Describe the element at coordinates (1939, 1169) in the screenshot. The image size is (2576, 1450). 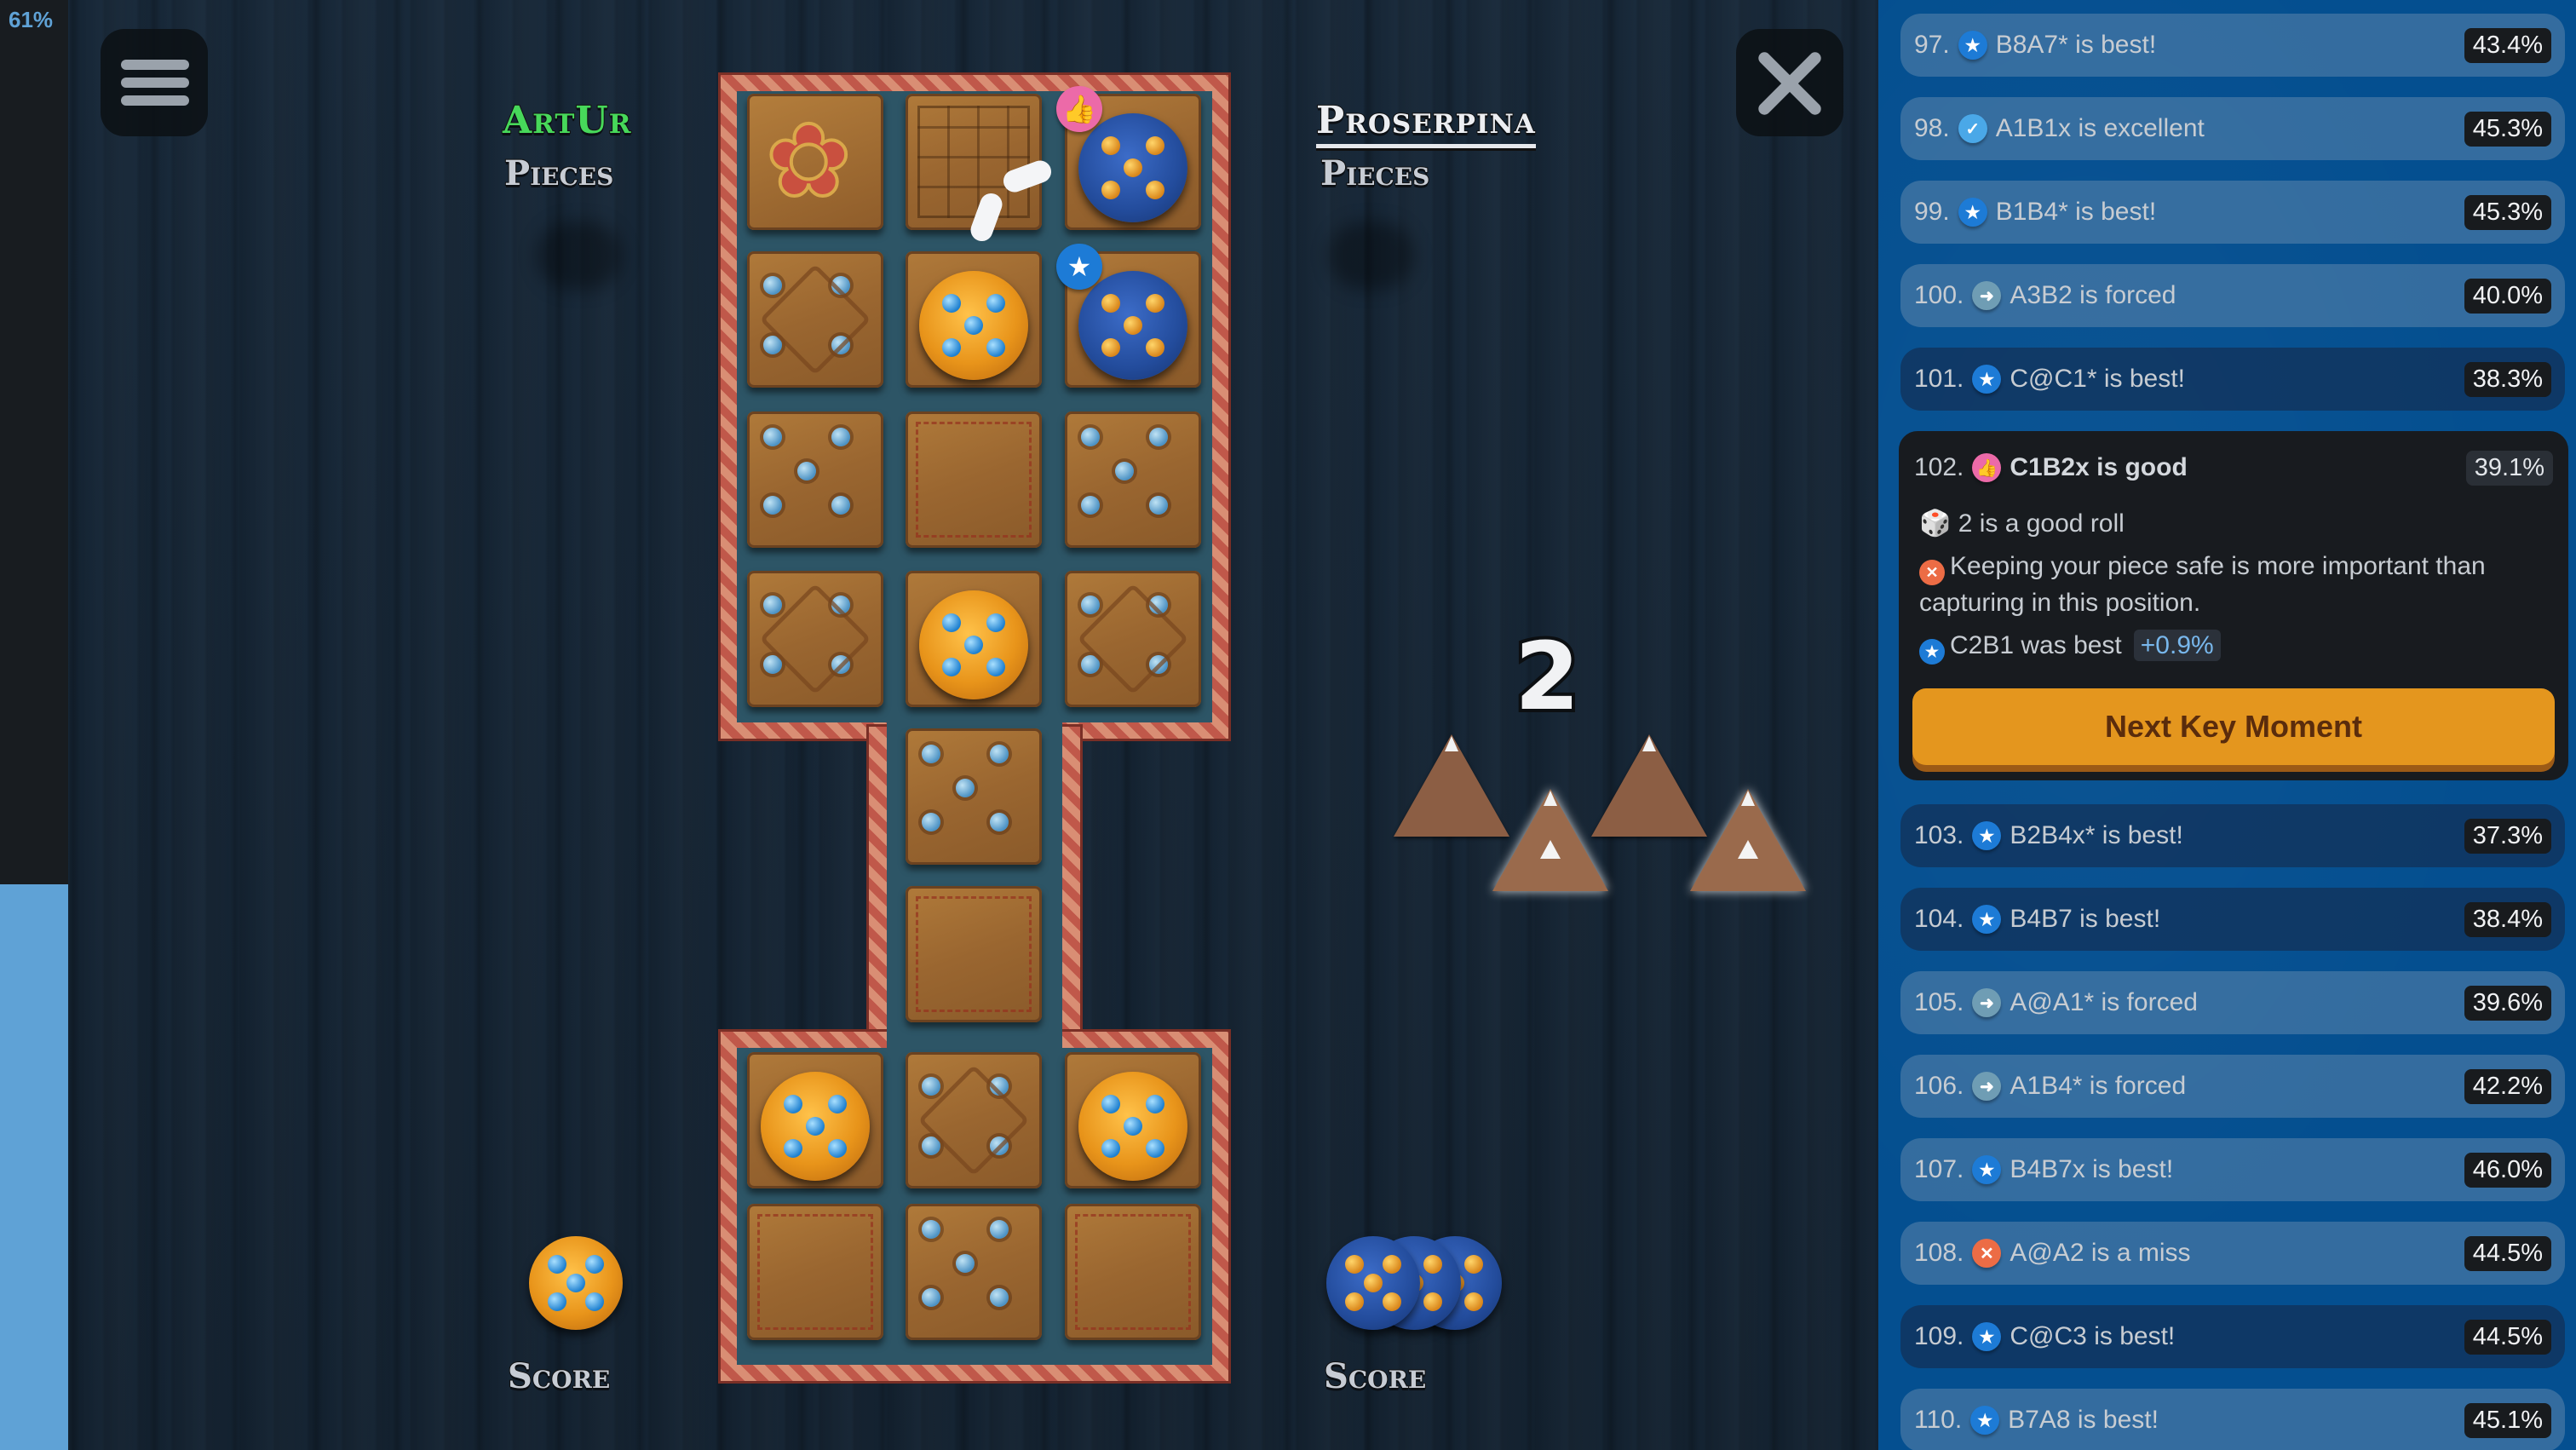
I see `move-number: 107.` at that location.